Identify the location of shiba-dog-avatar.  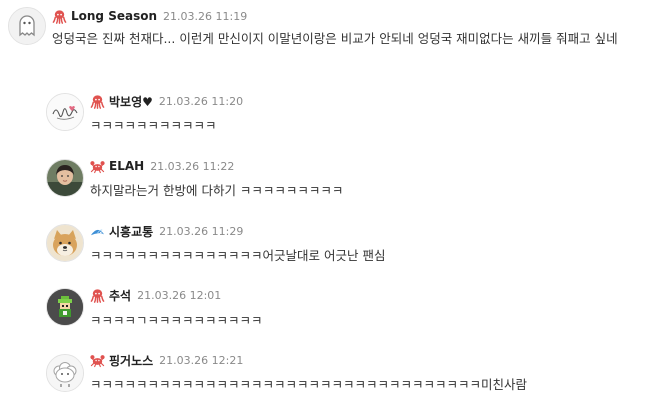
(65, 243).